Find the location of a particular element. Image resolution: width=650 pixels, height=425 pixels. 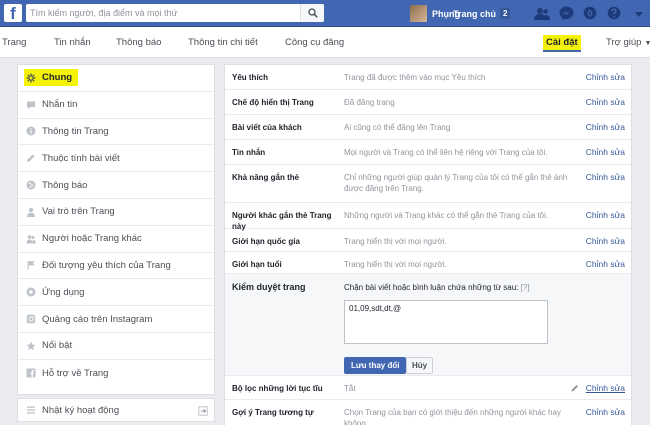

sidebar-item-label: Thuộc tính bài viết is located at coordinates (81, 158).